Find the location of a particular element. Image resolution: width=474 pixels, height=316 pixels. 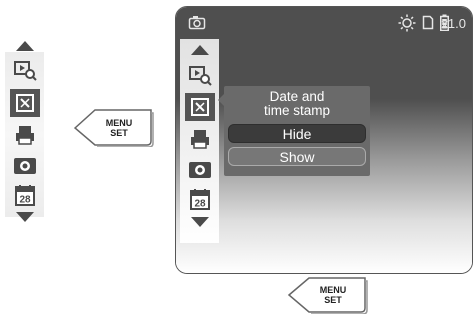

option-show: Show is located at coordinates (297, 156).